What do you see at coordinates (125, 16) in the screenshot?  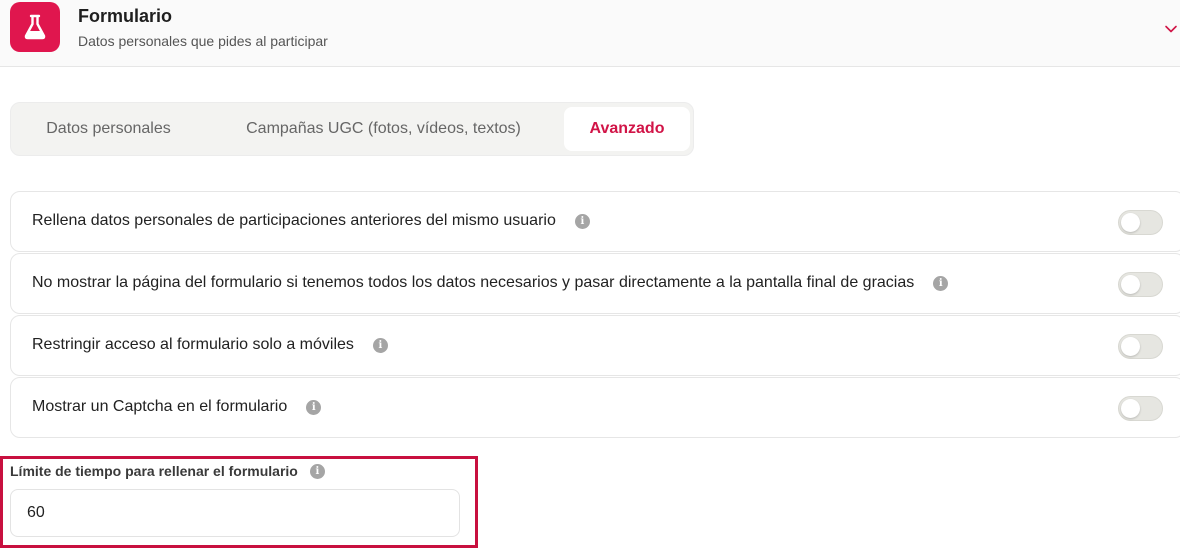 I see `page-title: Formulario` at bounding box center [125, 16].